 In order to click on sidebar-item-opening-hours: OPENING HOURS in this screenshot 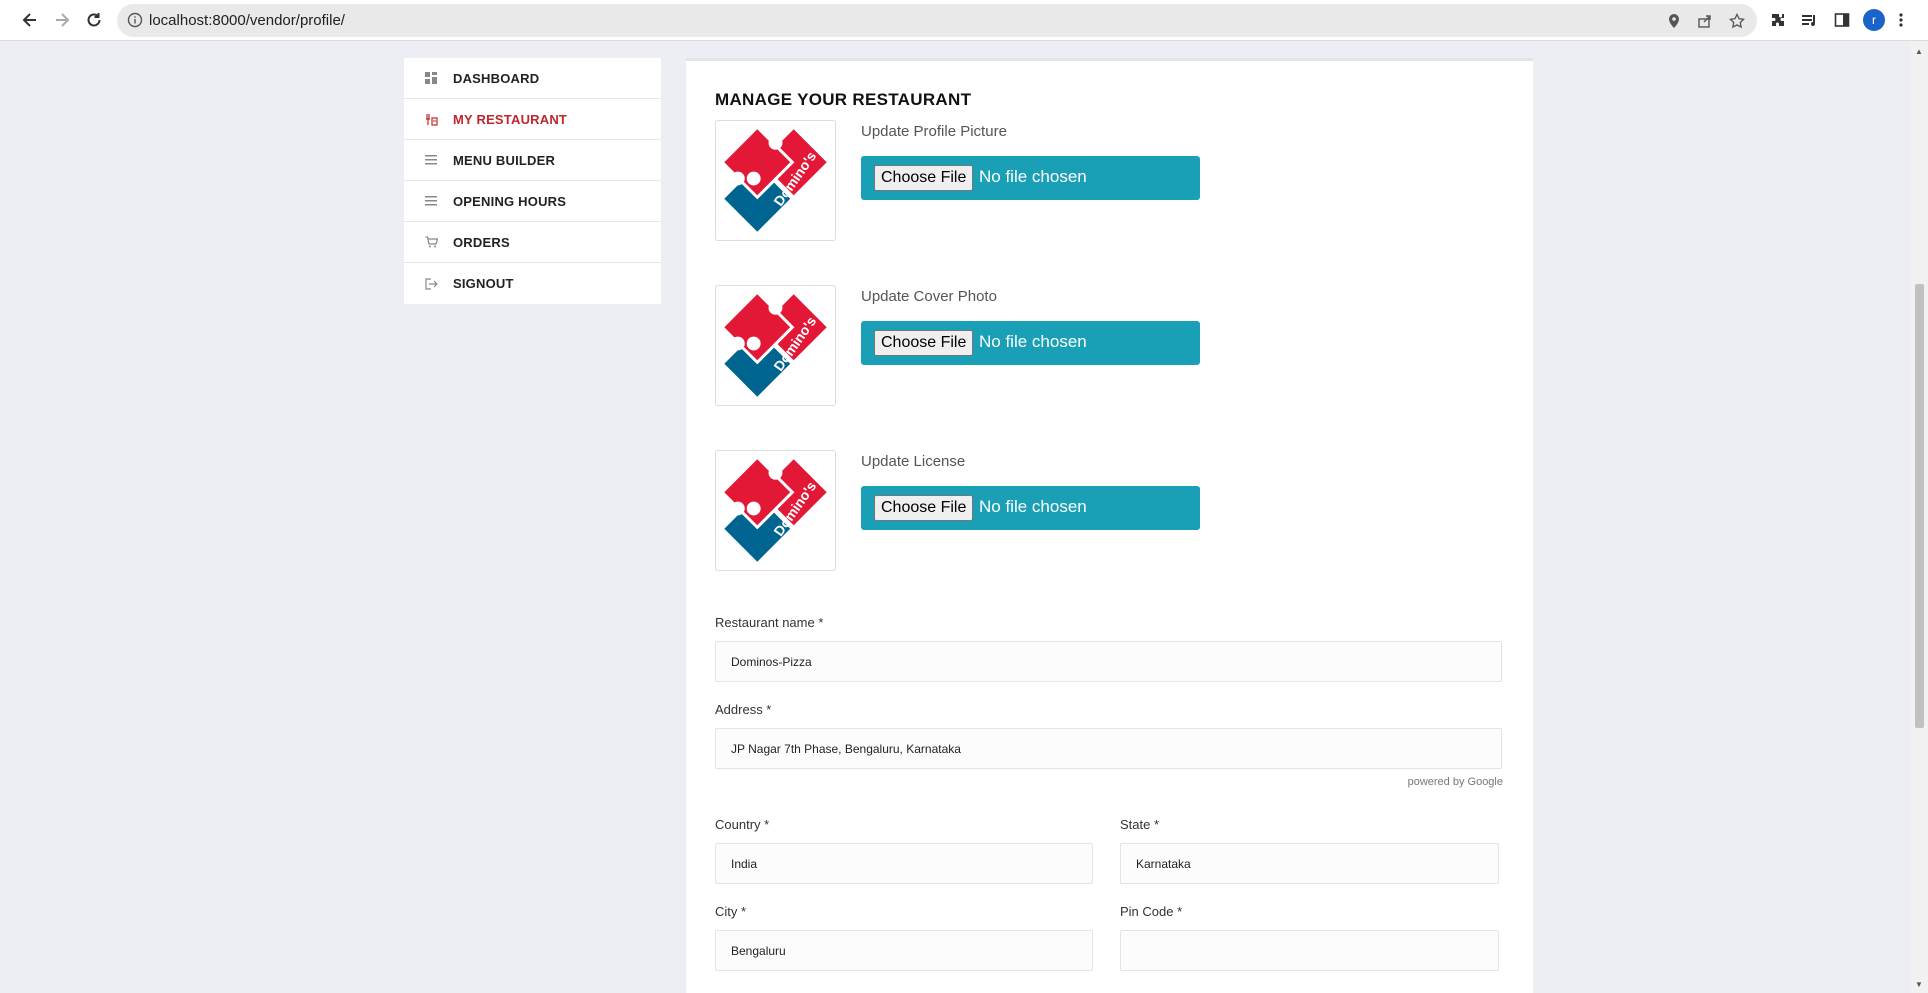, I will do `click(532, 201)`.